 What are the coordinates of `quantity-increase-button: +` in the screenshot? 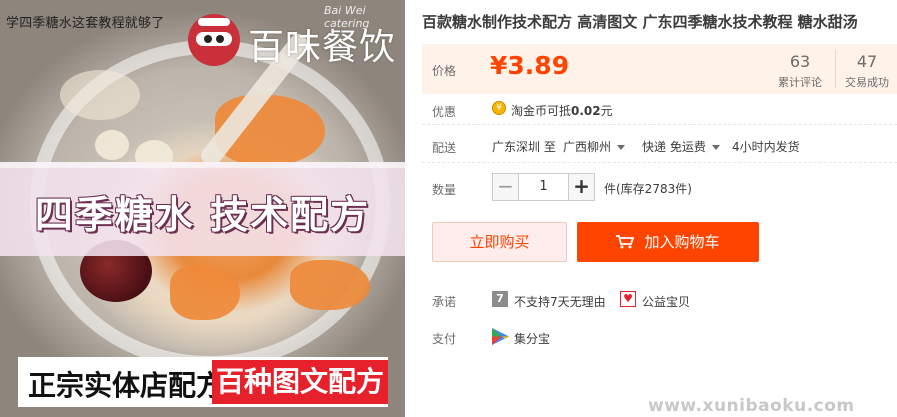 It's located at (581, 187).